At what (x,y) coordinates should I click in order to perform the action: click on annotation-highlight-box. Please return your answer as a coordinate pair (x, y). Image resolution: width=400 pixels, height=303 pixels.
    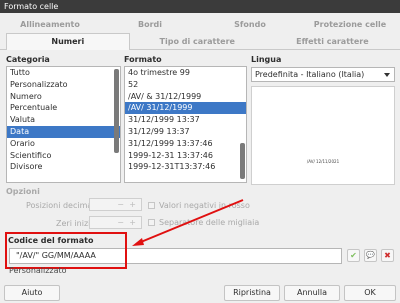
    Looking at the image, I should click on (66, 250).